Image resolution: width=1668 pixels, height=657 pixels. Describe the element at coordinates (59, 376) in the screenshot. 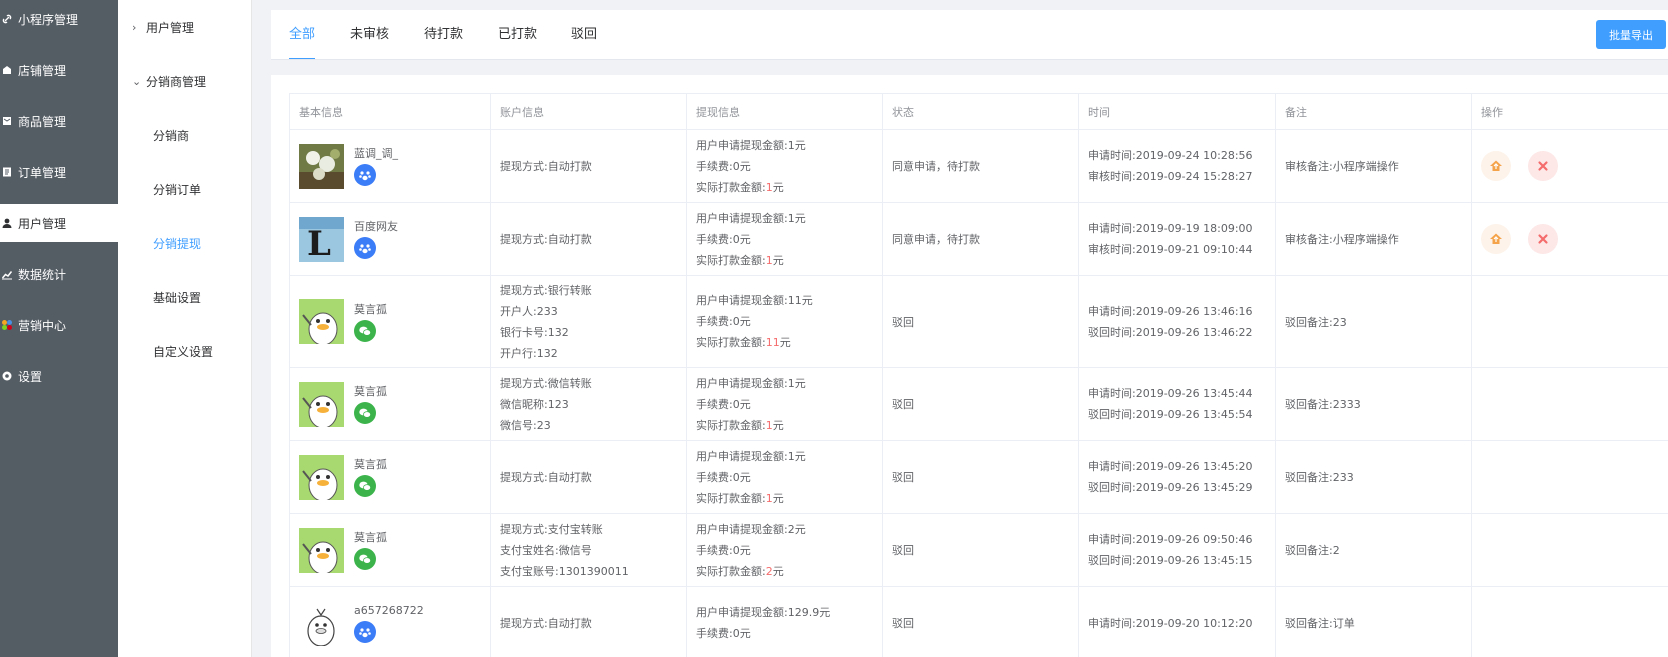

I see `nav-item-gear: 设置` at that location.